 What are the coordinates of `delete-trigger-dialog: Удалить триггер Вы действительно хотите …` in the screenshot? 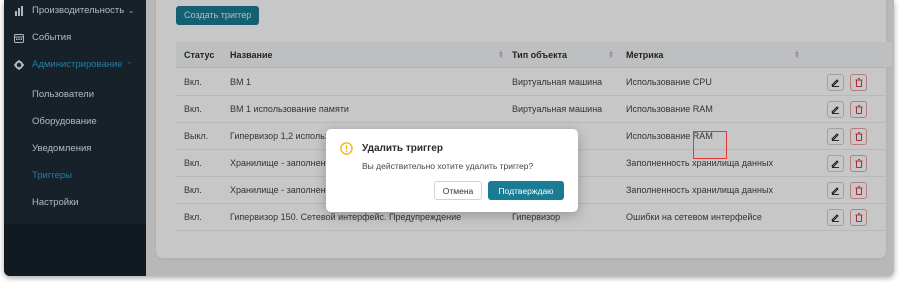 It's located at (452, 170).